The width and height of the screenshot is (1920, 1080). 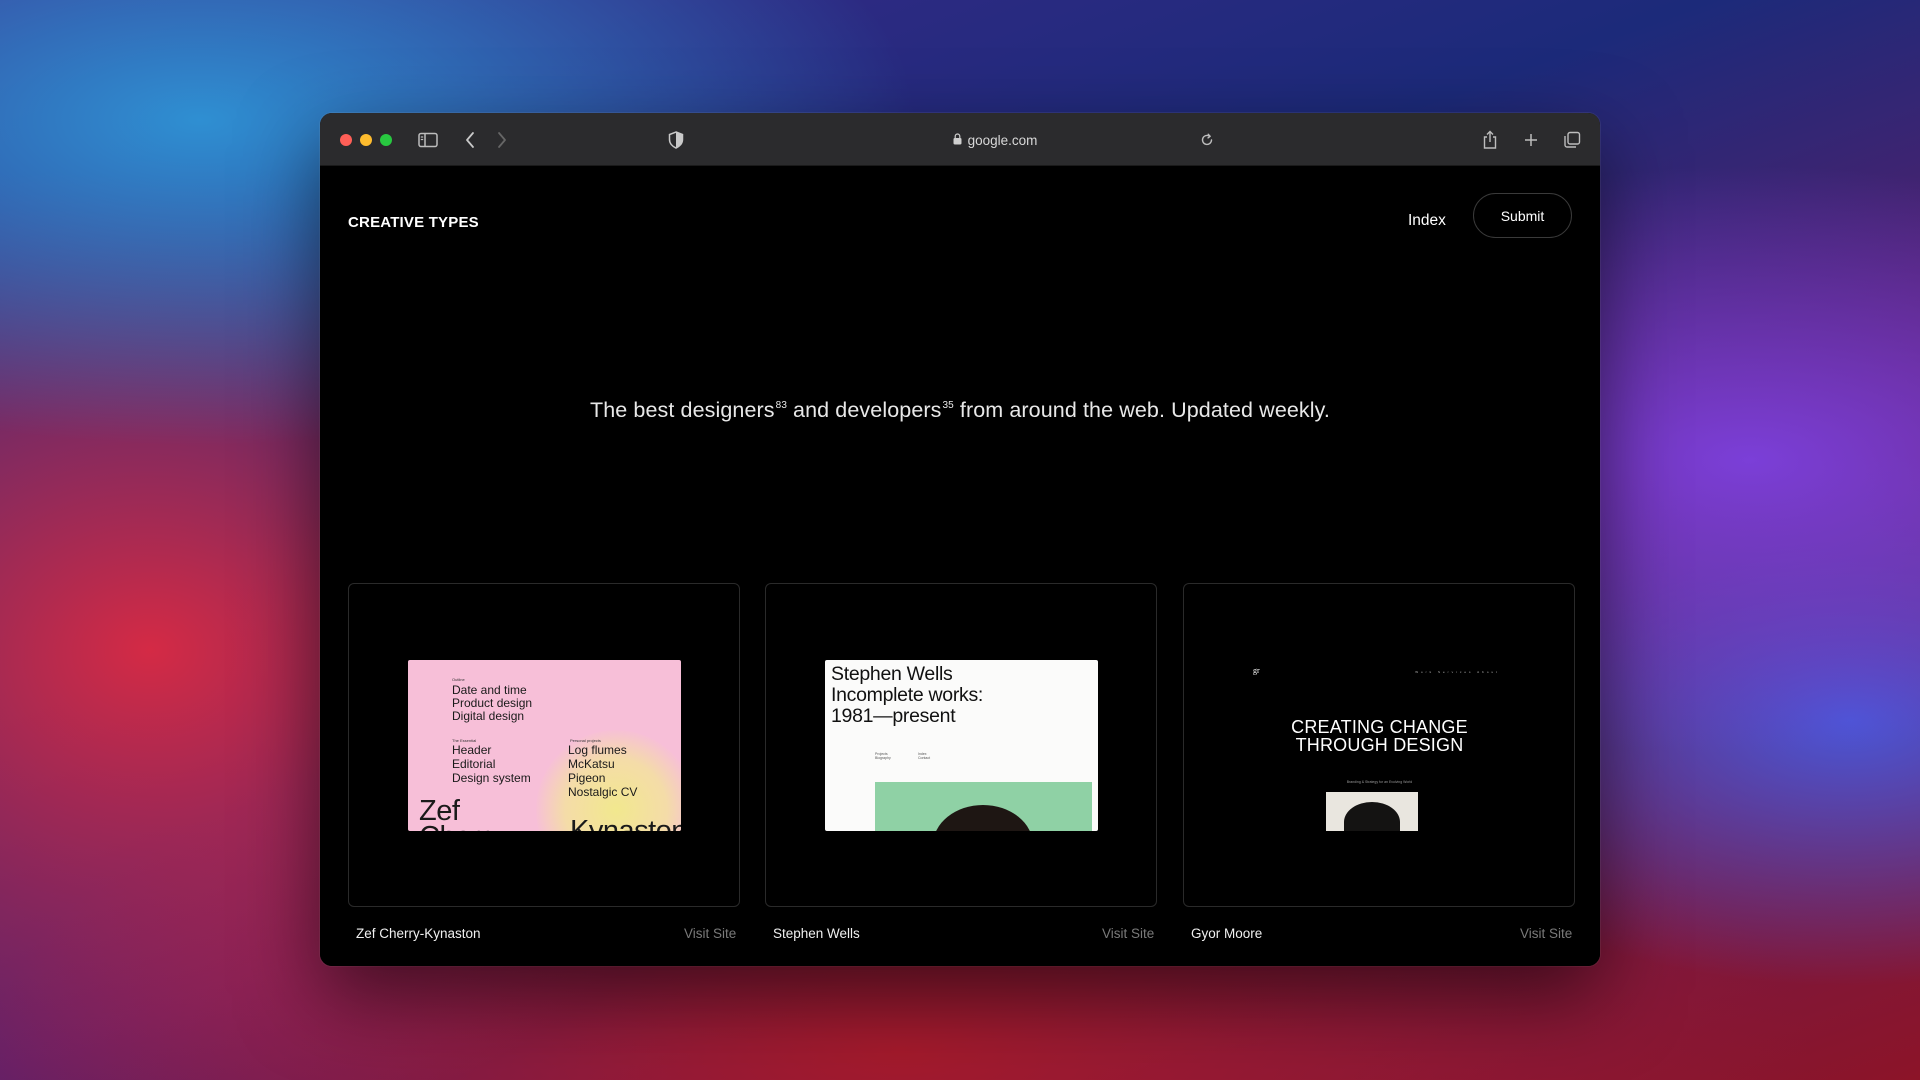 I want to click on thumb-item: Header, so click(x=472, y=750).